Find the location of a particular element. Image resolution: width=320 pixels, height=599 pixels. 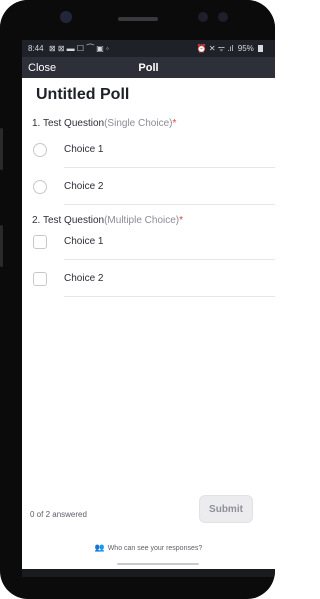

who-can-see-link: 👥 Who can see your responses? is located at coordinates (148, 547).